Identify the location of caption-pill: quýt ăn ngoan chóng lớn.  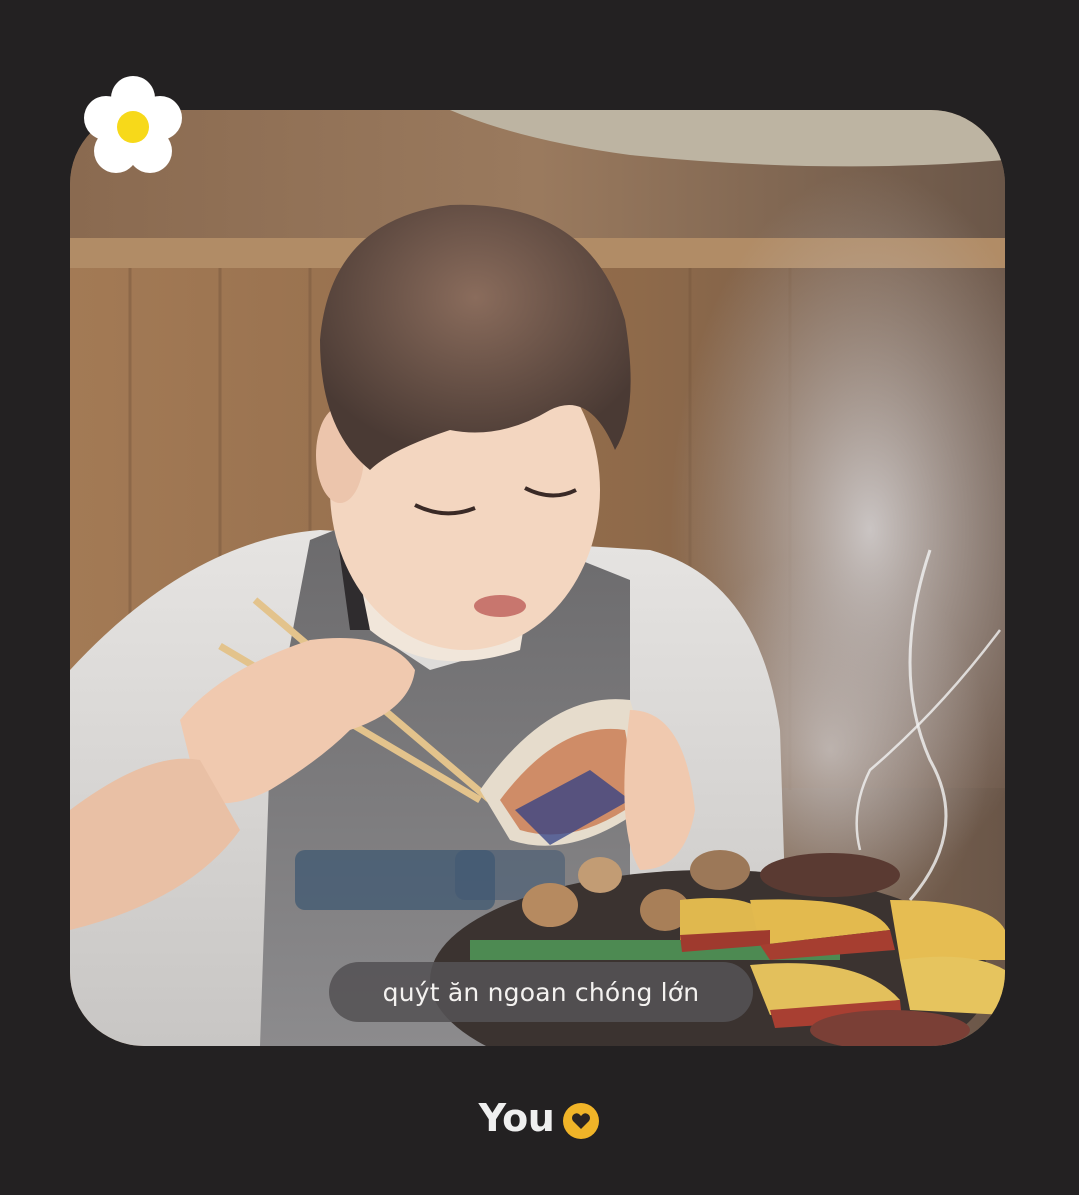
(541, 992).